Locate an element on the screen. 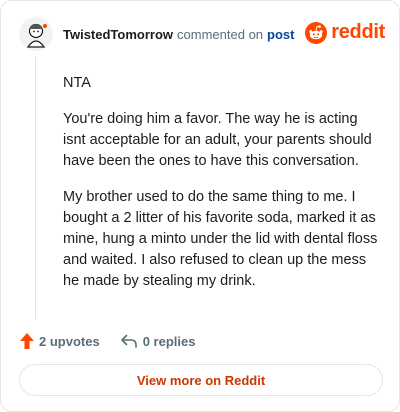 The width and height of the screenshot is (400, 412). reddit-logo-icon is located at coordinates (316, 32).